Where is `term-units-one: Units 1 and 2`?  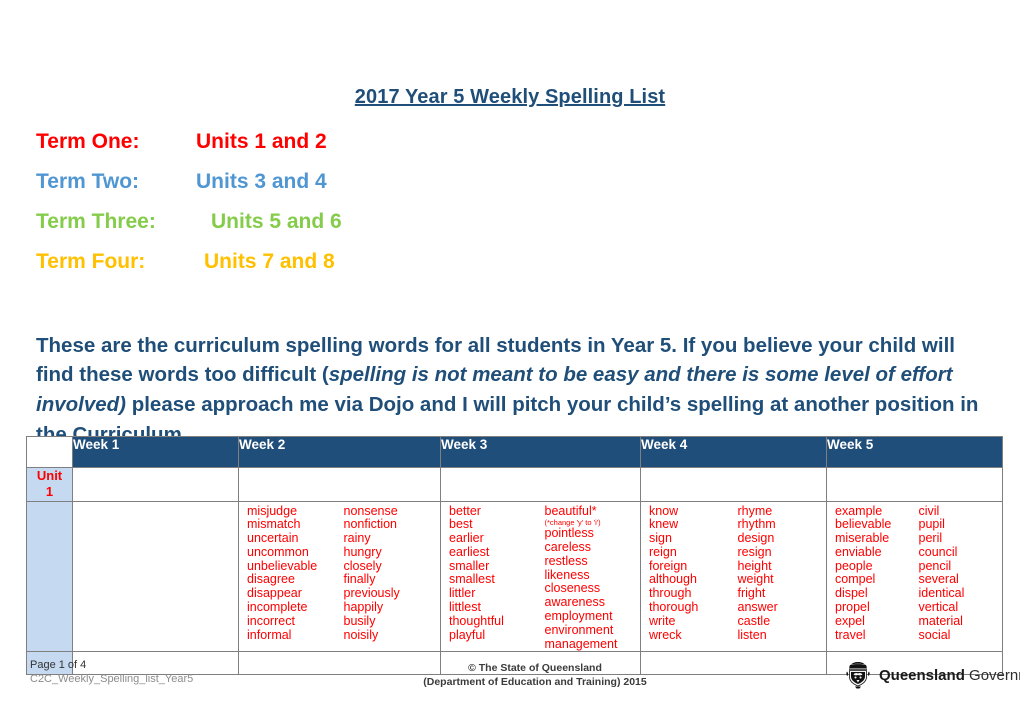 term-units-one: Units 1 and 2 is located at coordinates (261, 141).